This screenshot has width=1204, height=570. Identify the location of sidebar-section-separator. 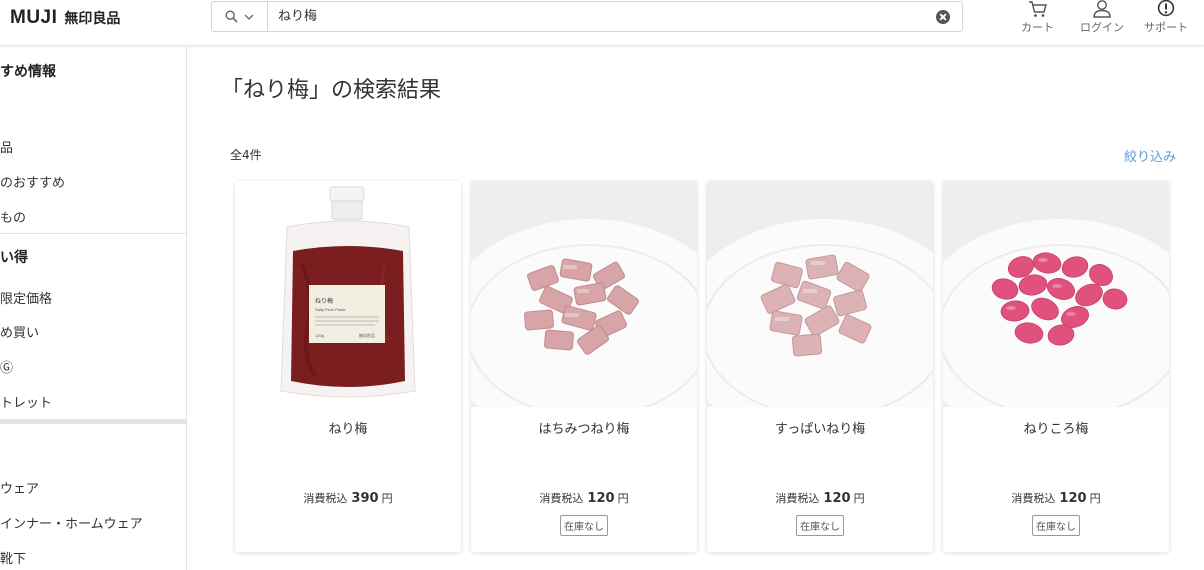
(93, 421).